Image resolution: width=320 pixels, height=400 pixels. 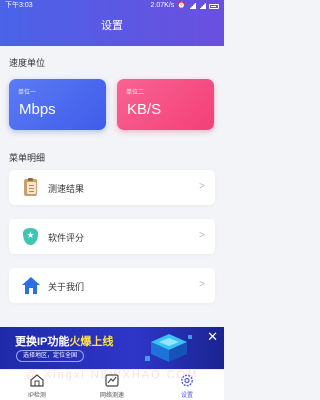 I want to click on watermark: @ Xingxi NEWXHAO.COM, so click(x=112, y=375).